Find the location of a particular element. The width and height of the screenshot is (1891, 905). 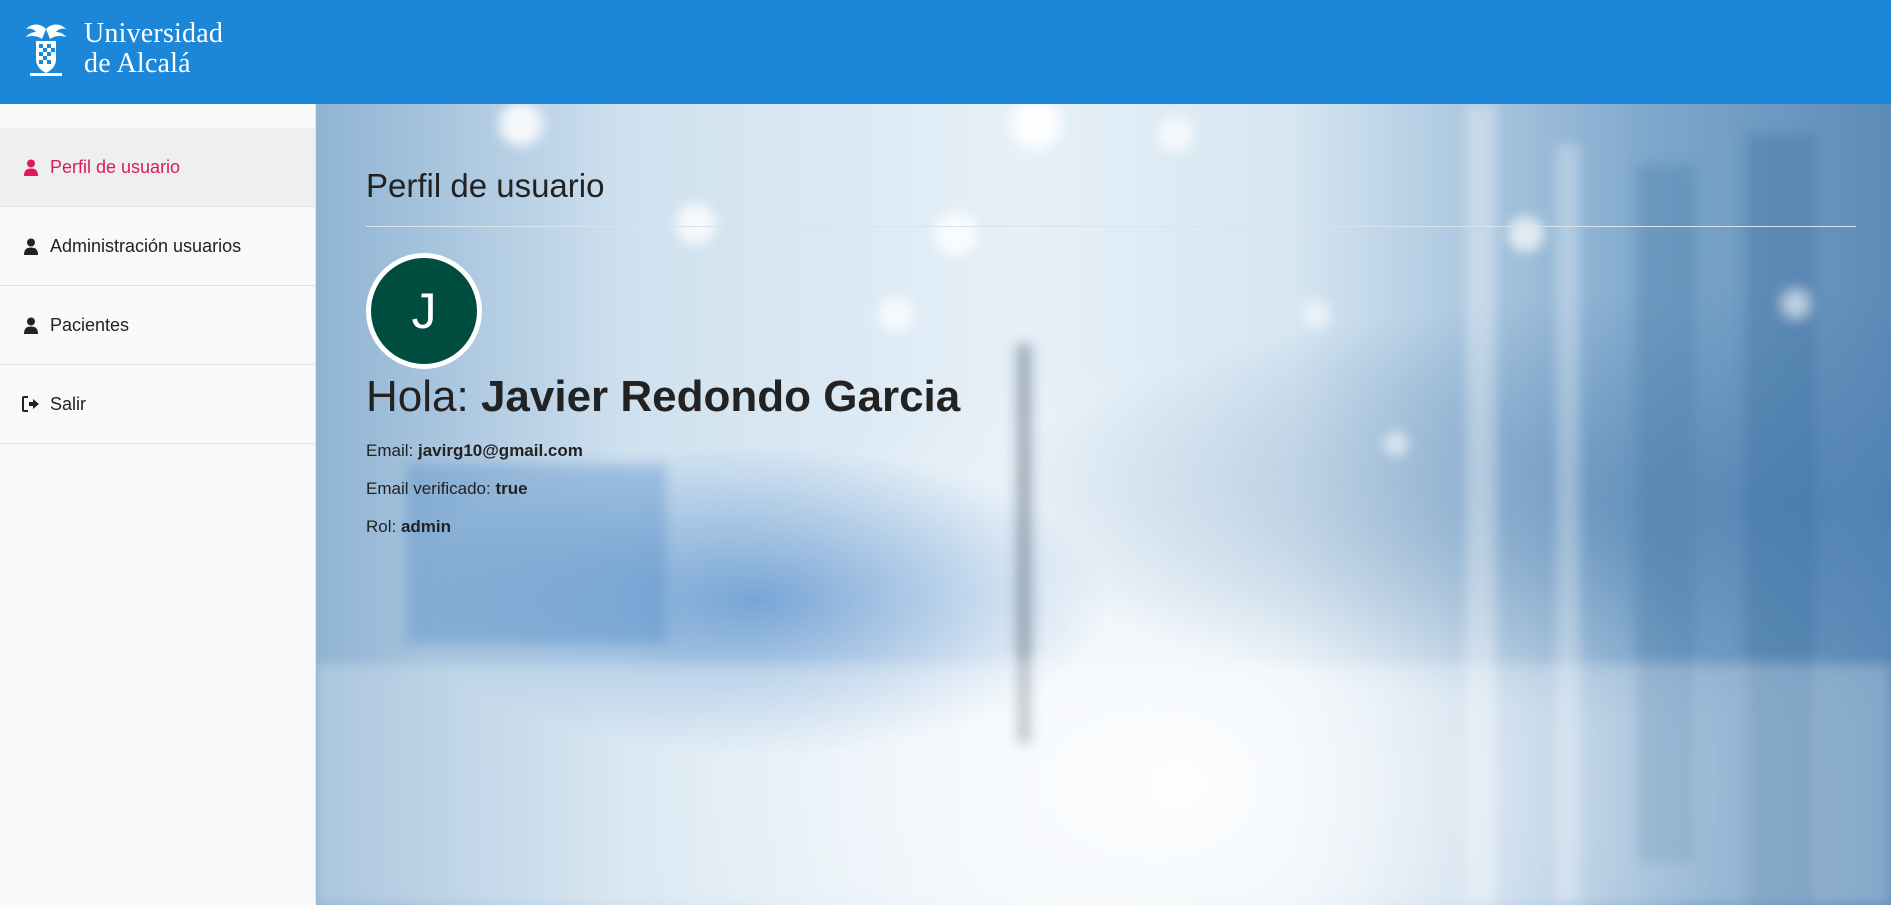

title-divider is located at coordinates (1111, 226).